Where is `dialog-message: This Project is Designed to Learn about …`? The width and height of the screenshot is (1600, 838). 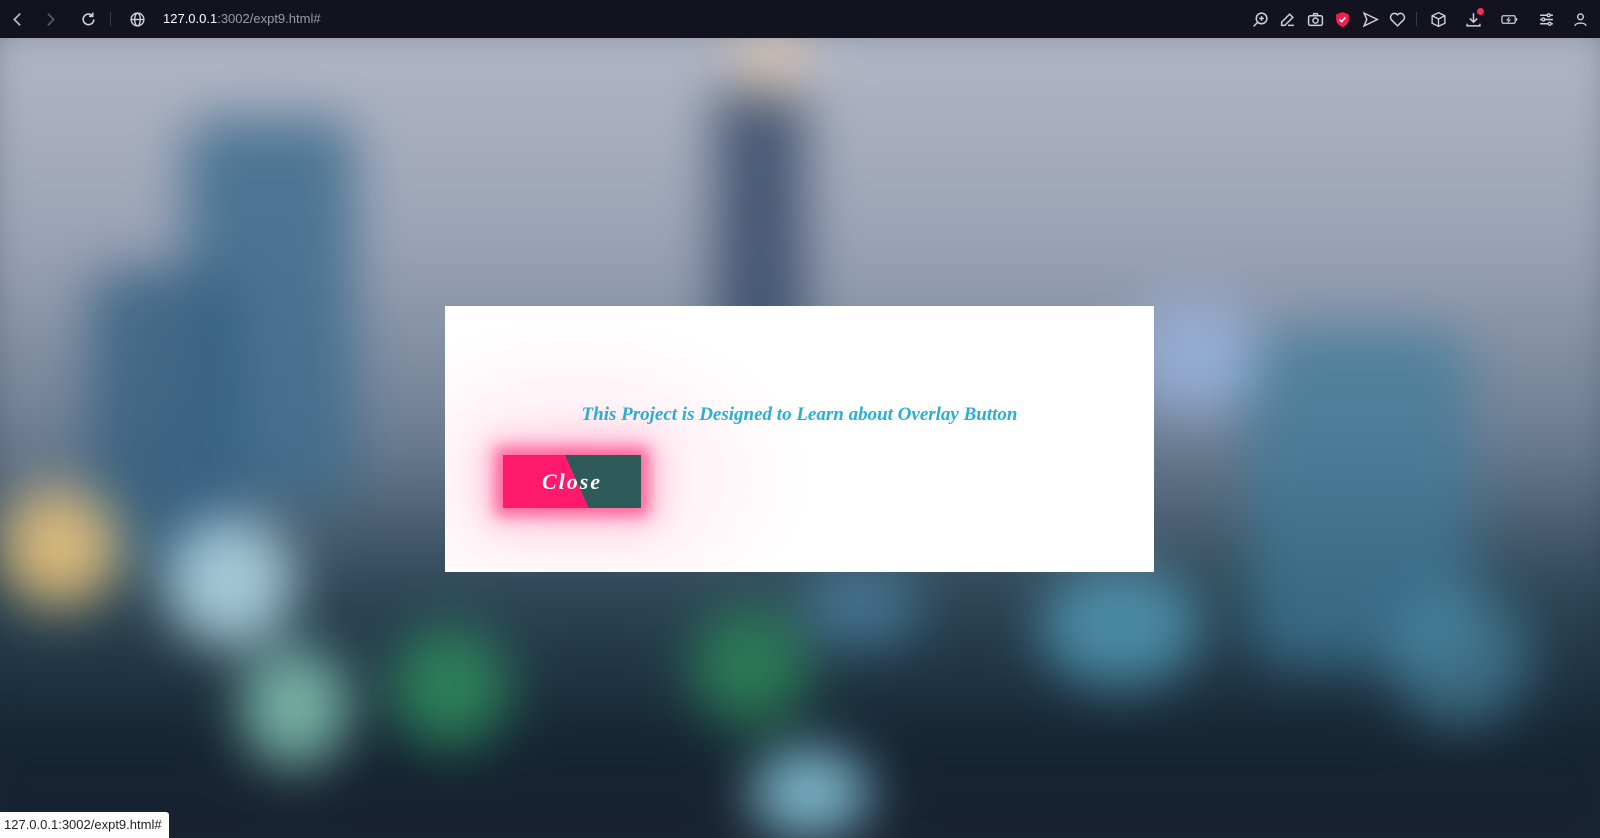 dialog-message: This Project is Designed to Learn about … is located at coordinates (799, 414).